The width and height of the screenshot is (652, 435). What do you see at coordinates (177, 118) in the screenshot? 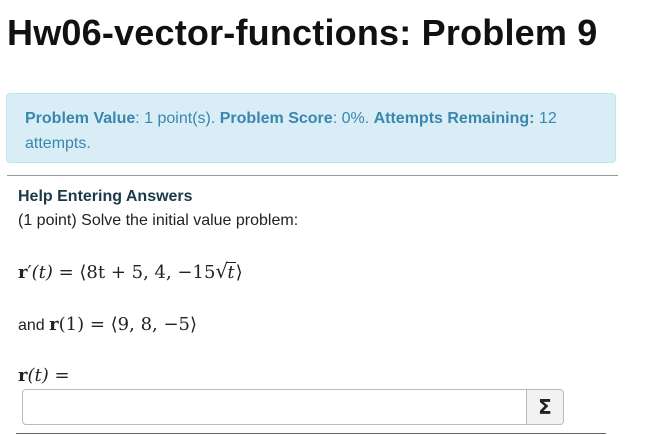
I see `problem-value-text: : 1 point(s).` at bounding box center [177, 118].